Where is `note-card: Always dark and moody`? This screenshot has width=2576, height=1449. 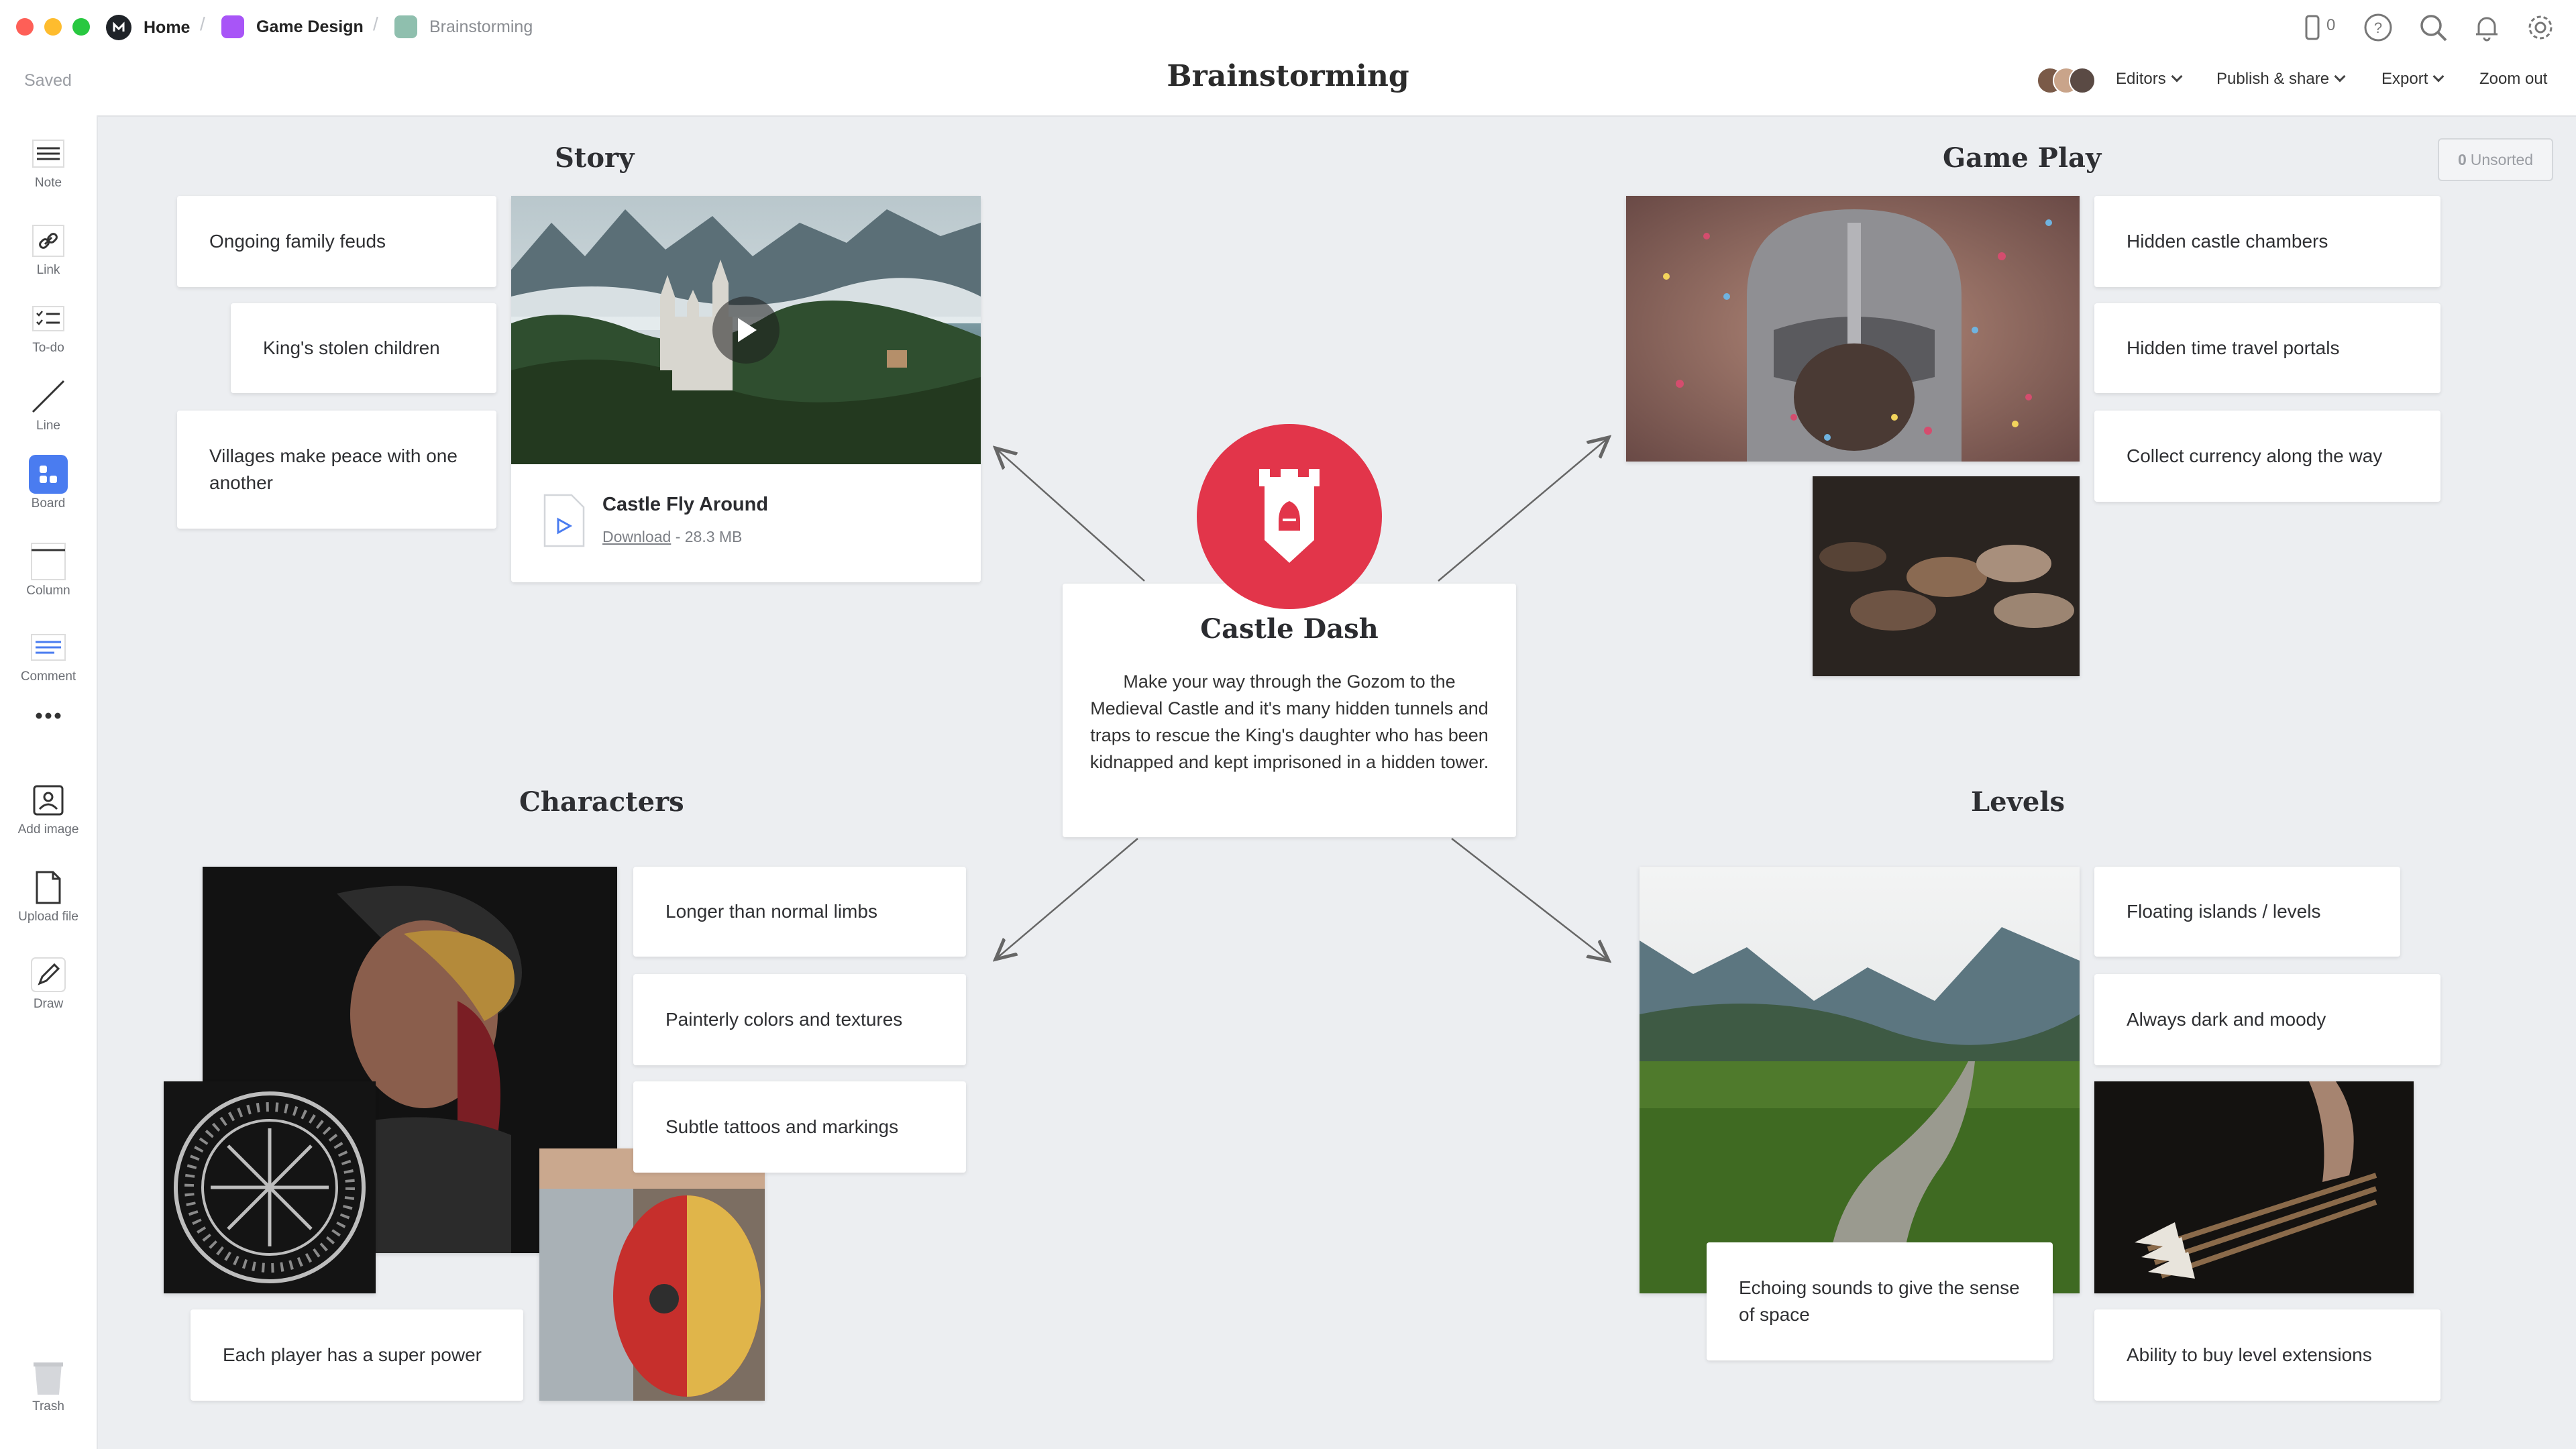 note-card: Always dark and moody is located at coordinates (2267, 1019).